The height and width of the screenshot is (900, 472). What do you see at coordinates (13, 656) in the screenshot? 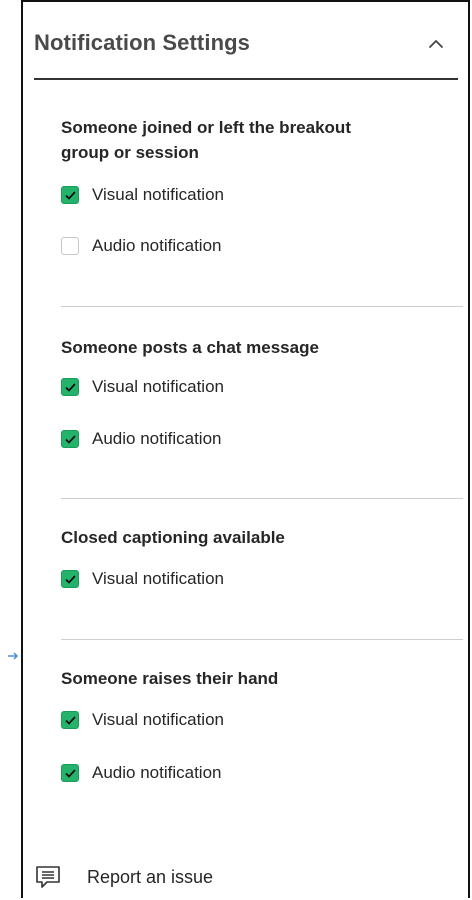
I see `pointer-arrow-icon` at bounding box center [13, 656].